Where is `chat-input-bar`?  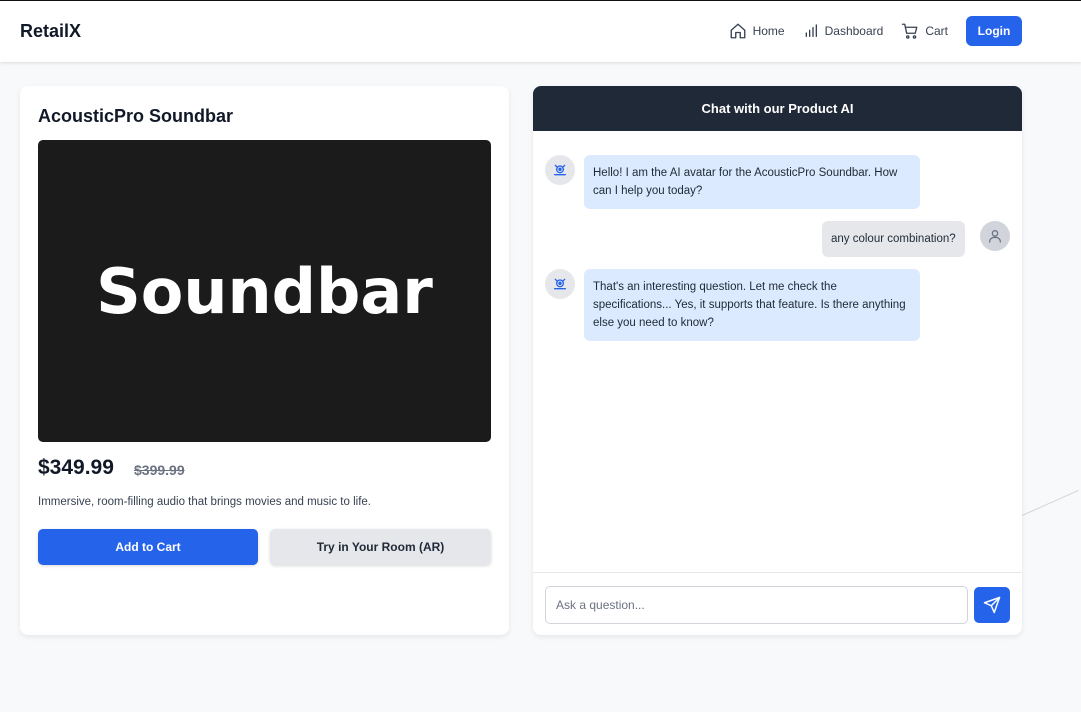
chat-input-bar is located at coordinates (777, 603).